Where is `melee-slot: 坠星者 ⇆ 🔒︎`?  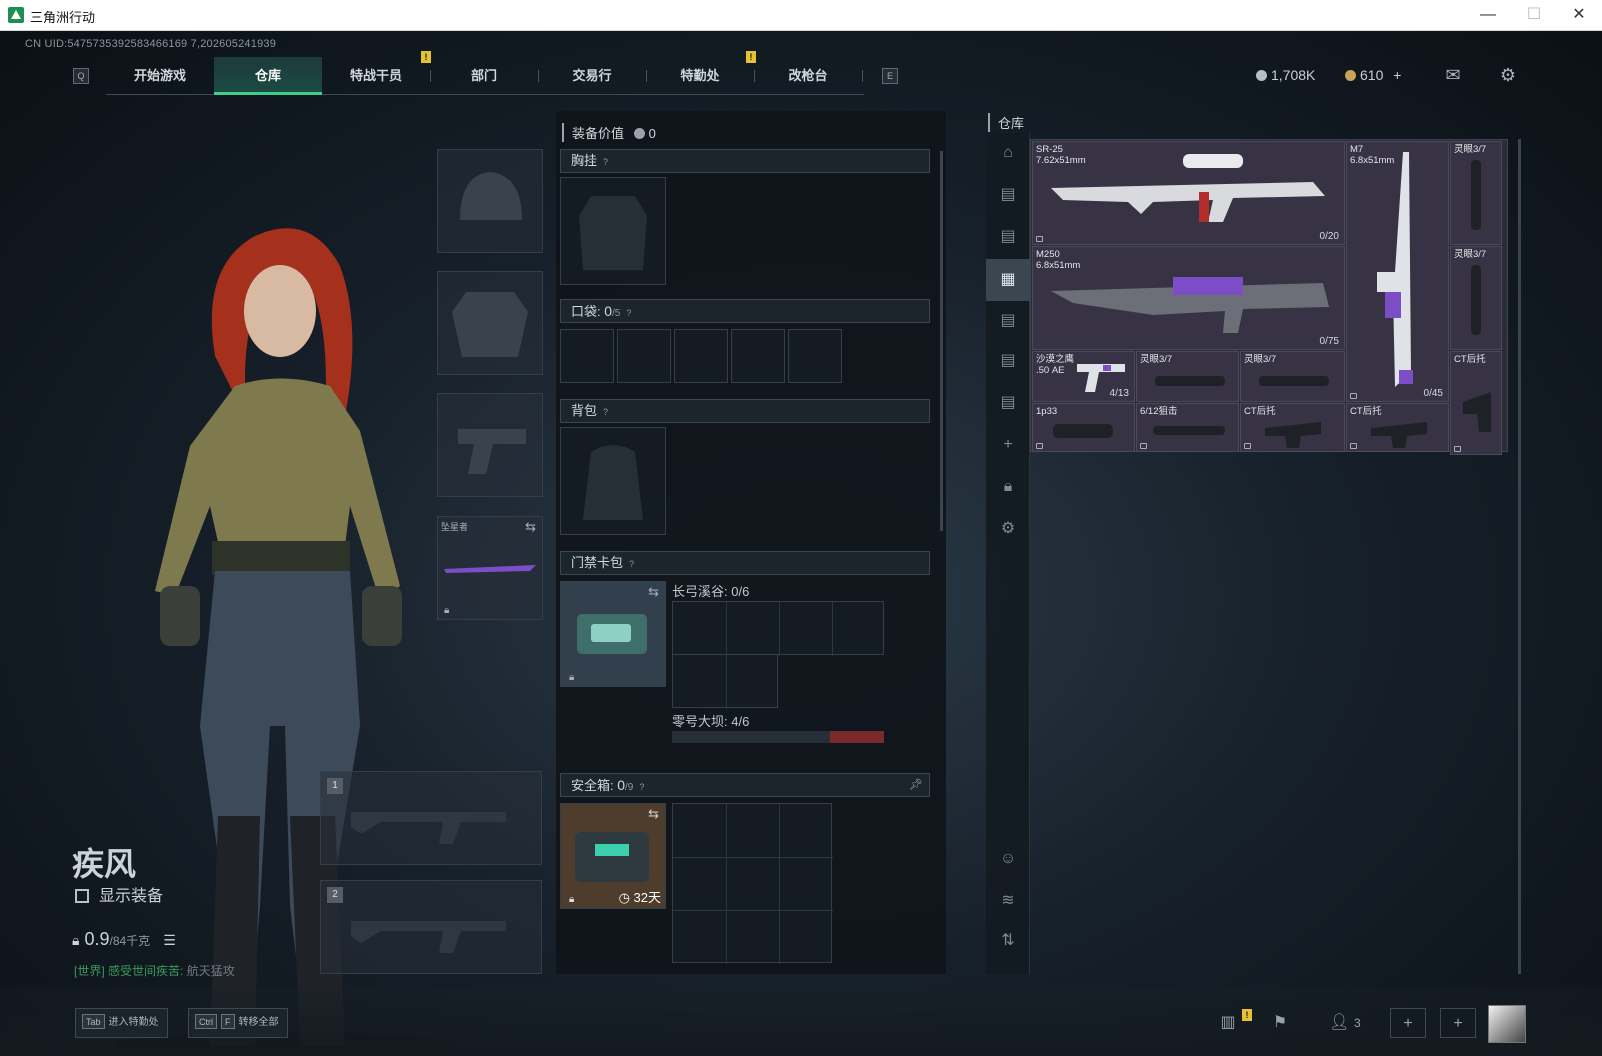 melee-slot: 坠星者 ⇆ 🔒︎ is located at coordinates (490, 568).